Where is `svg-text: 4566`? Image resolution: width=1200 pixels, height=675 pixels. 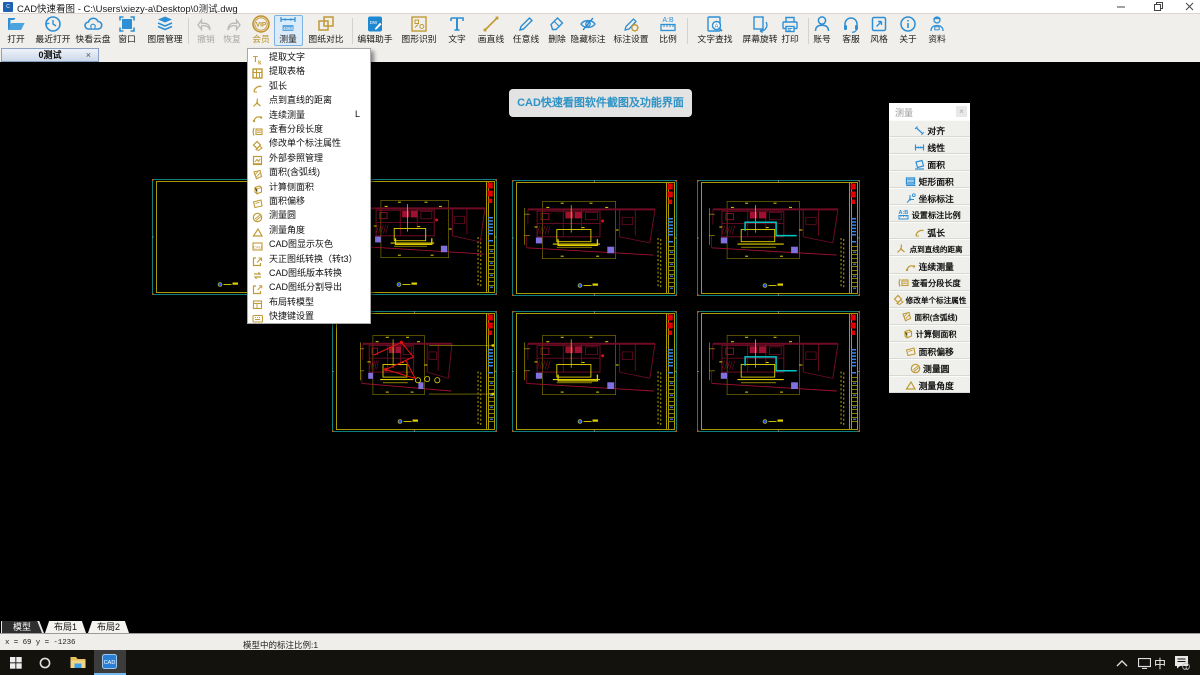 svg-text: 4566 is located at coordinates (288, 28).